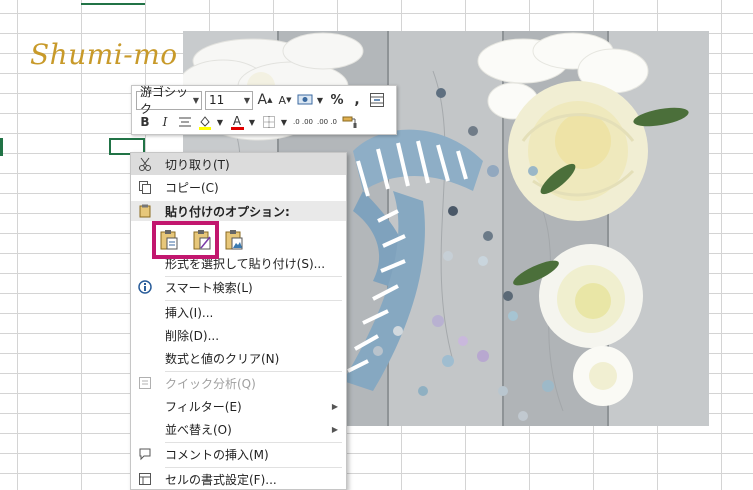  I want to click on menu-item-label: フィルター(E), so click(203, 406).